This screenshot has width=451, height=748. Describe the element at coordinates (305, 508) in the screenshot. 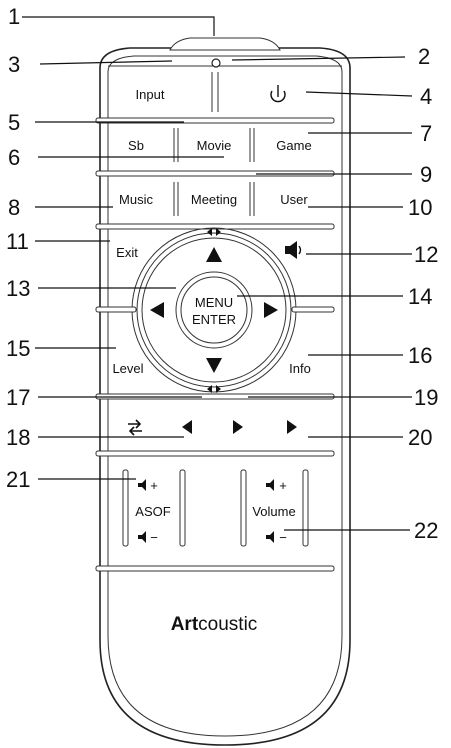

I see `volume-rocker-right-edge` at that location.